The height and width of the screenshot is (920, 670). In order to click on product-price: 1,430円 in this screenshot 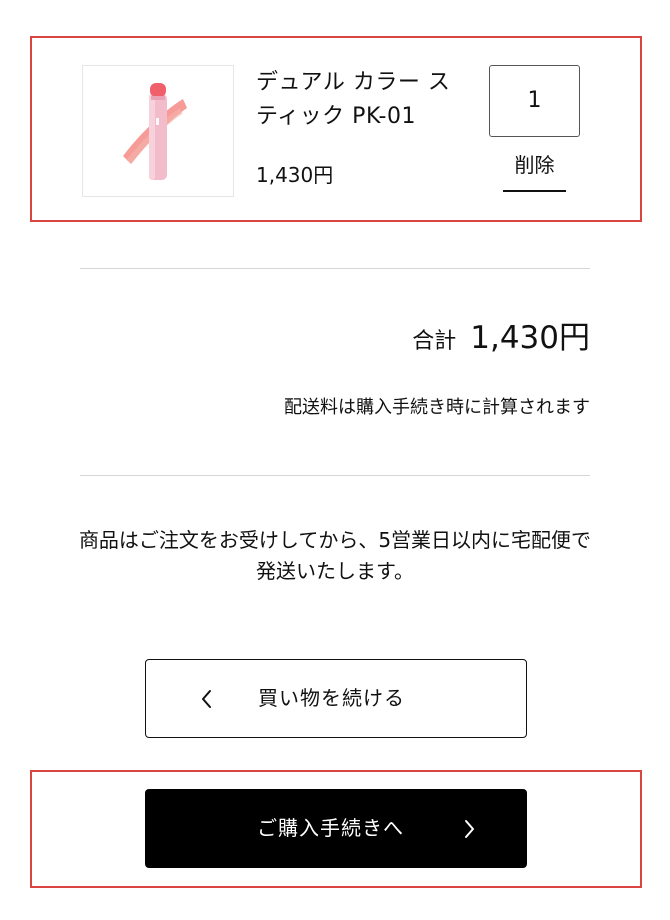, I will do `click(295, 175)`.